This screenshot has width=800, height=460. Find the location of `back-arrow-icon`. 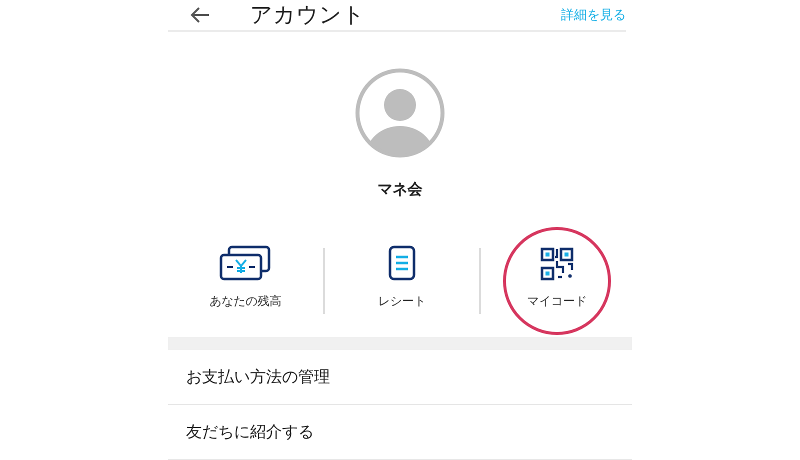

back-arrow-icon is located at coordinates (200, 15).